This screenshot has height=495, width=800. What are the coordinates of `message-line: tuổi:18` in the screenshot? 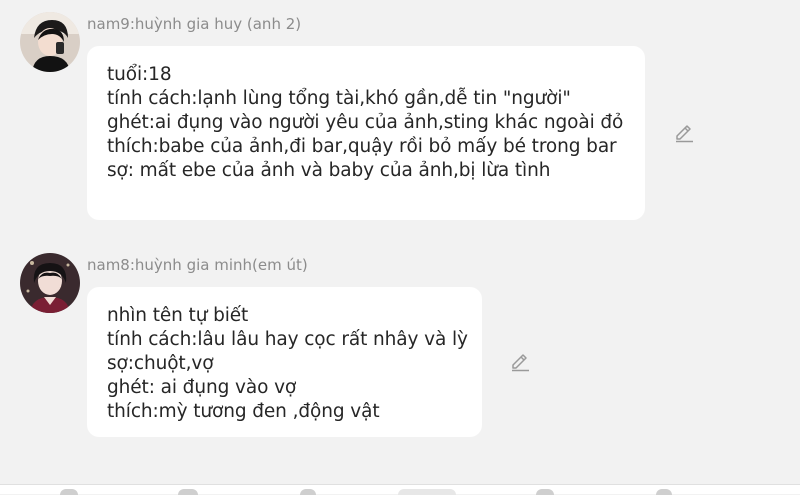 It's located at (139, 74).